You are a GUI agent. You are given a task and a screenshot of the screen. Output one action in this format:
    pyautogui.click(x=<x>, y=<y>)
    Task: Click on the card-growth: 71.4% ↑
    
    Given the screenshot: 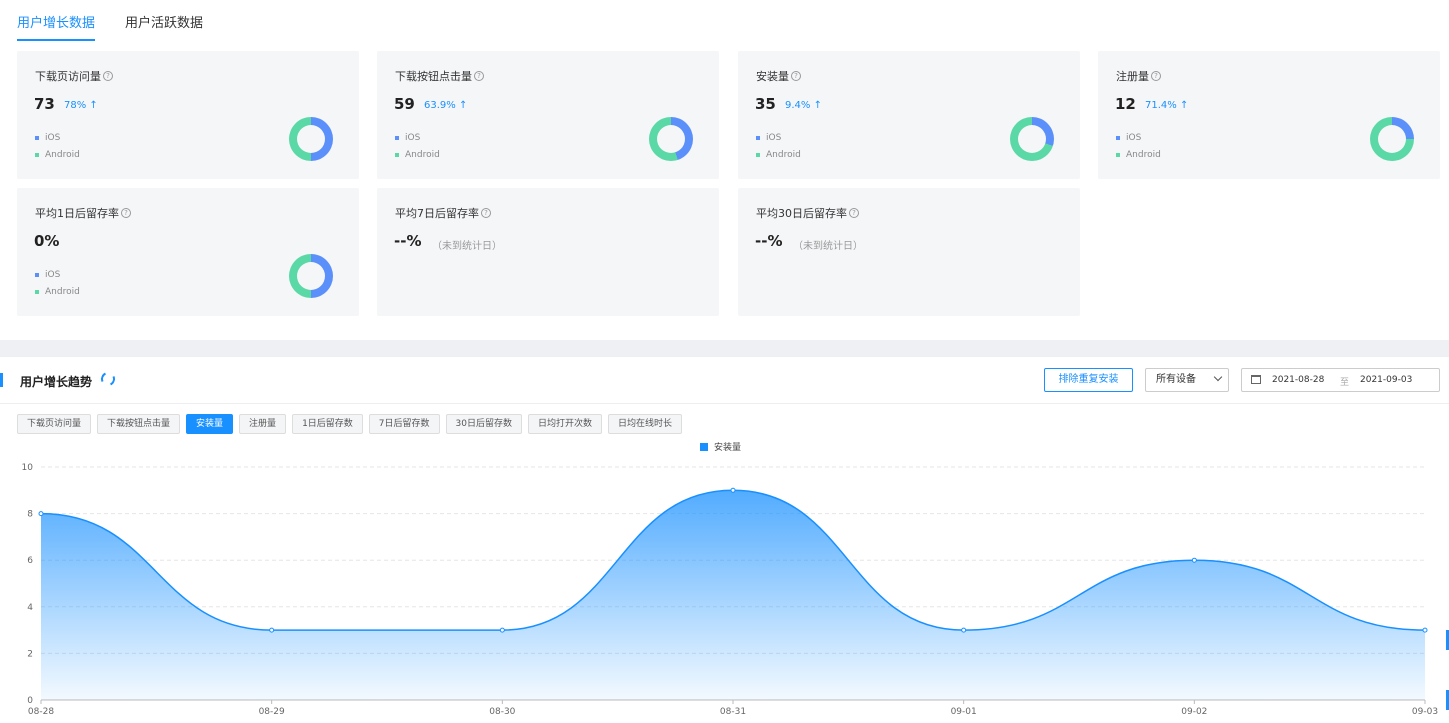 What is the action you would take?
    pyautogui.click(x=1167, y=105)
    